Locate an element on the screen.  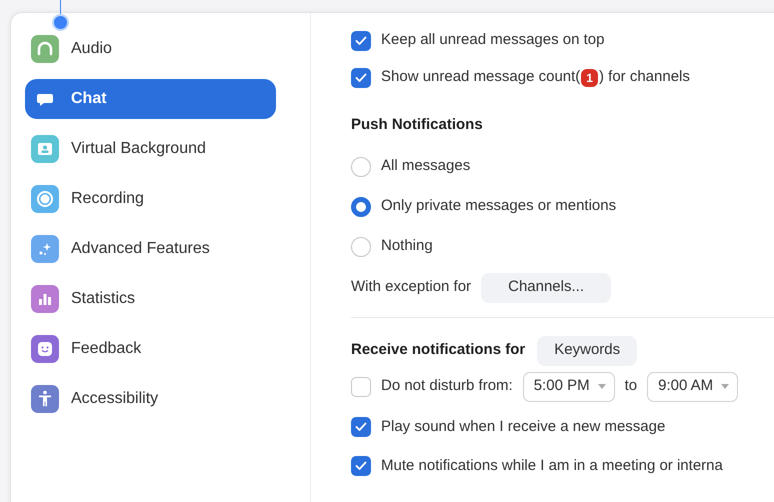
time-dropdown: 9:00 AM is located at coordinates (692, 387).